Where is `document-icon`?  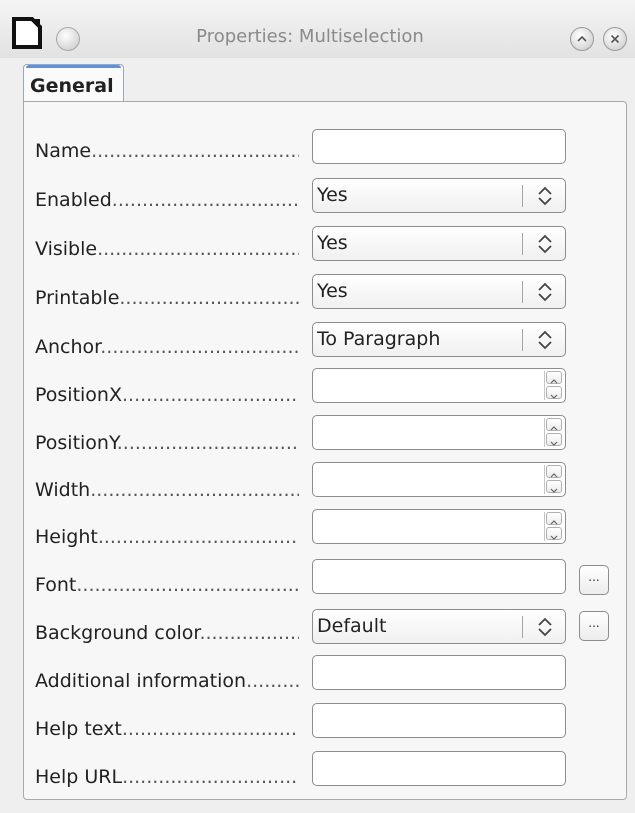 document-icon is located at coordinates (27, 33).